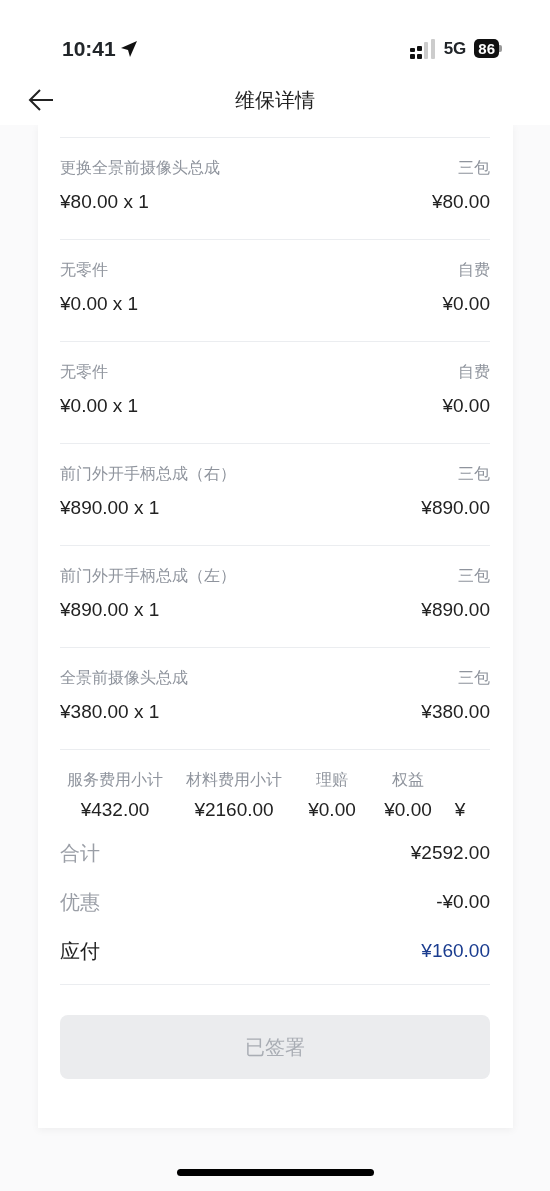 The height and width of the screenshot is (1191, 550). I want to click on part-name: 前门外开手柄总成（左）, so click(148, 576).